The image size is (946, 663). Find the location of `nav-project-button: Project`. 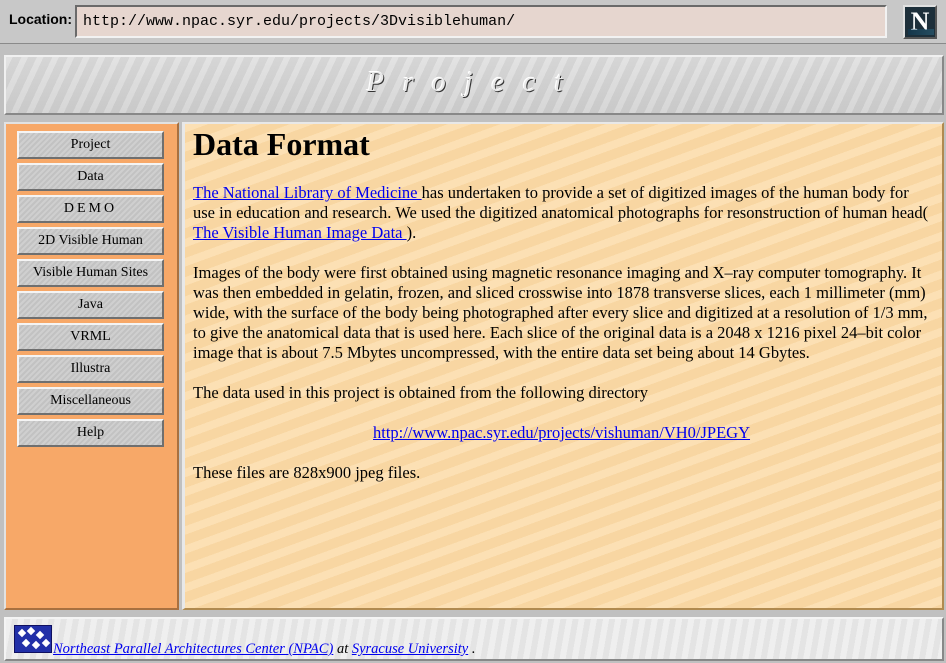

nav-project-button: Project is located at coordinates (90, 145).